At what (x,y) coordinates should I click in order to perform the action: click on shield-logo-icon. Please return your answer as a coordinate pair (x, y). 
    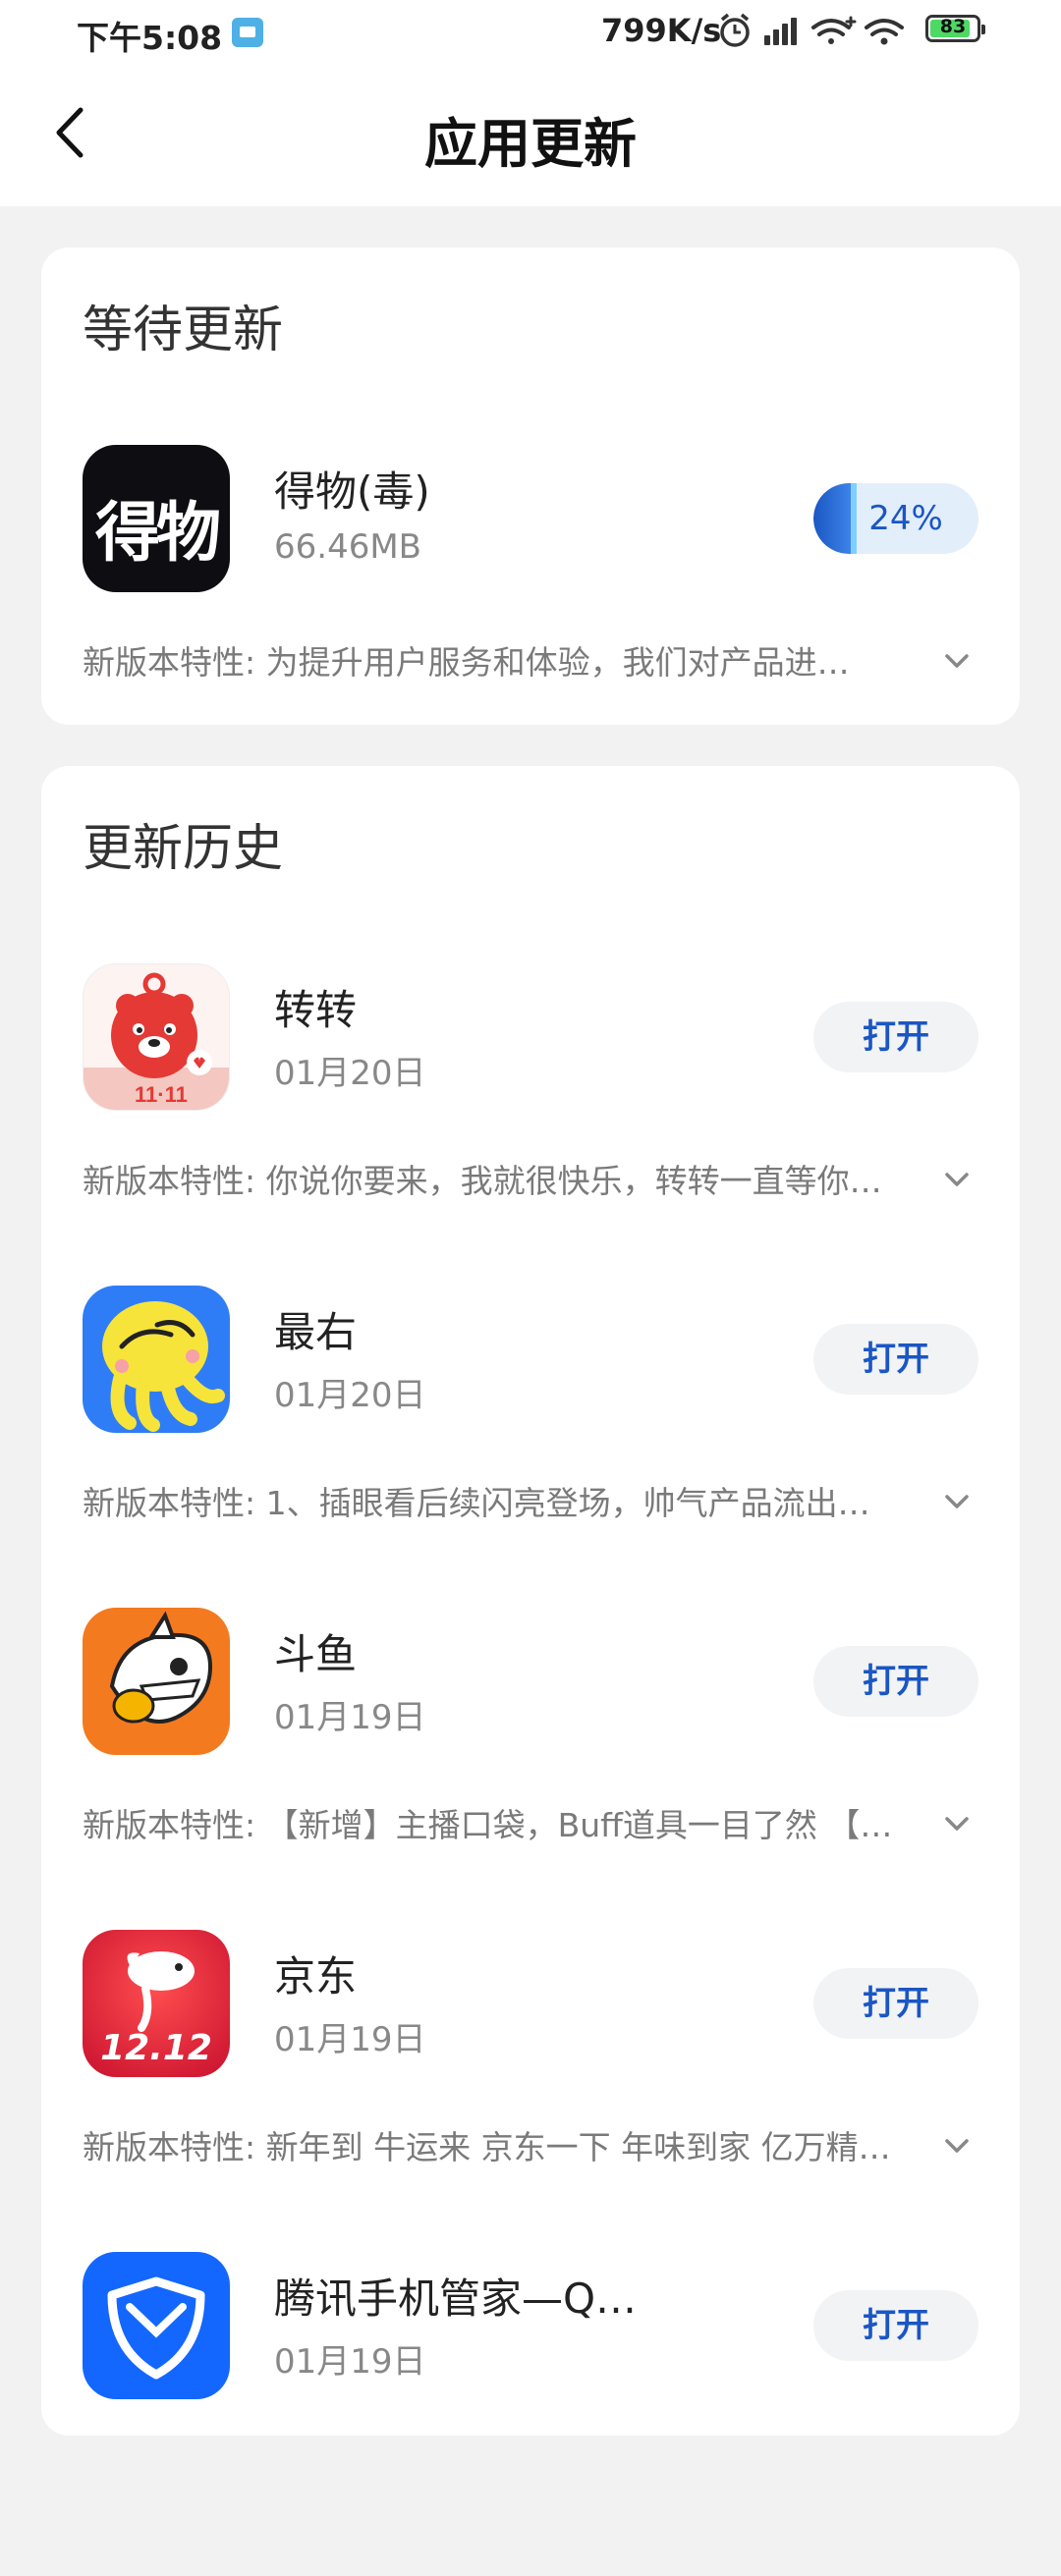
    Looking at the image, I should click on (156, 2328).